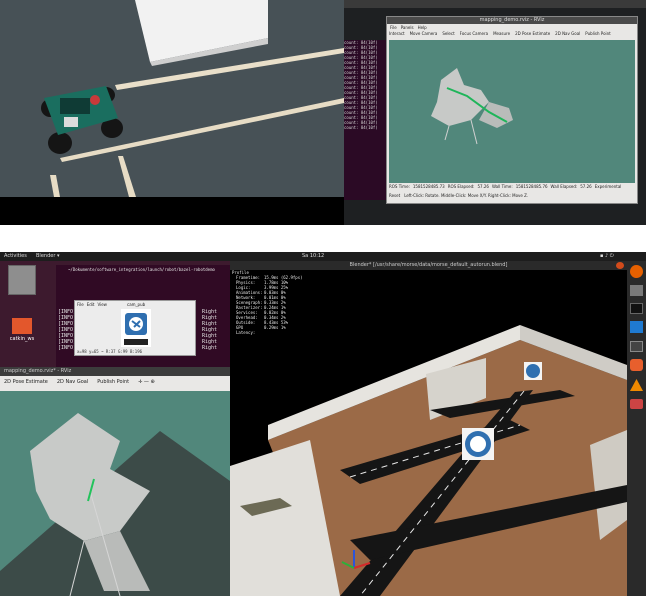 The height and width of the screenshot is (596, 646). I want to click on wall-elapsed-value: 57.26, so click(586, 186).